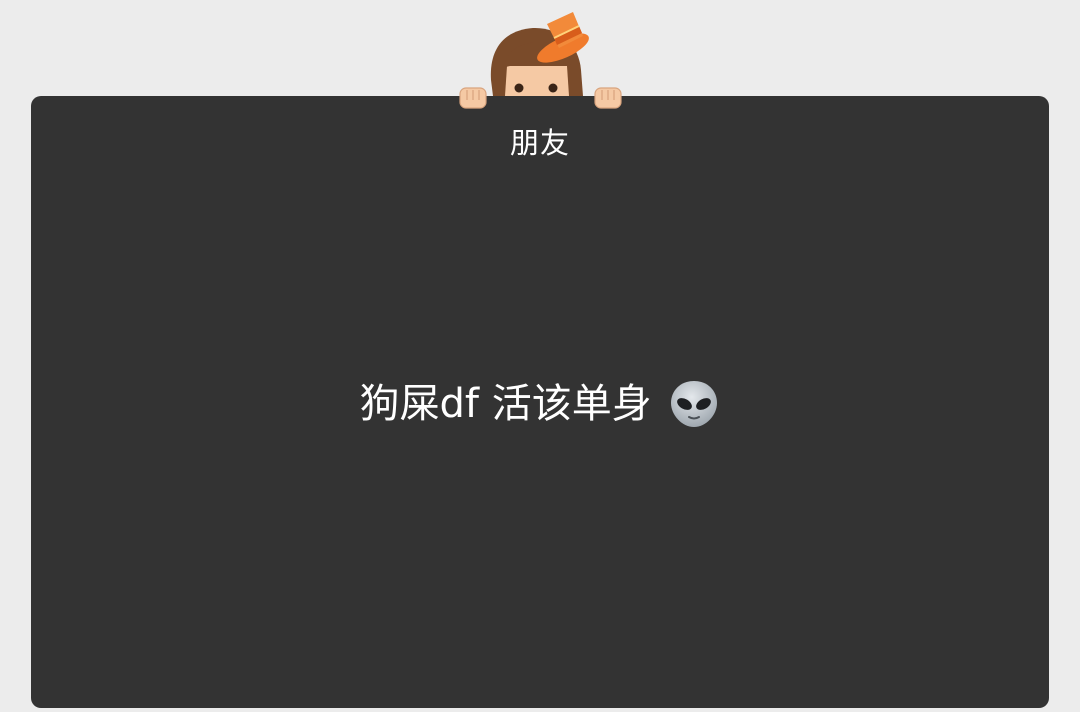  I want to click on card-title: 朋友, so click(539, 143).